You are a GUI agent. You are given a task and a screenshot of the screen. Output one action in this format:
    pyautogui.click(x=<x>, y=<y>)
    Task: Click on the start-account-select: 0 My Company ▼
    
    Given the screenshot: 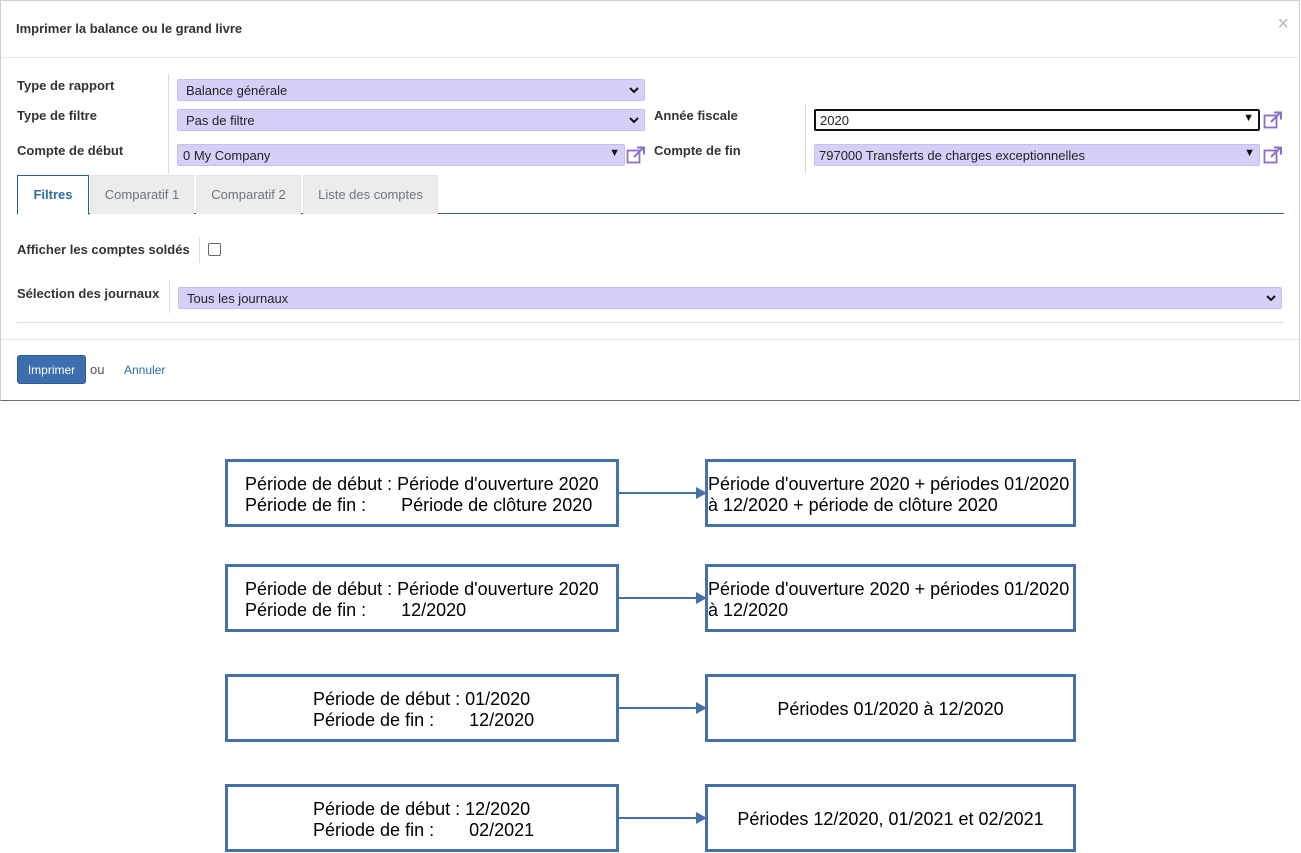 What is the action you would take?
    pyautogui.click(x=401, y=155)
    